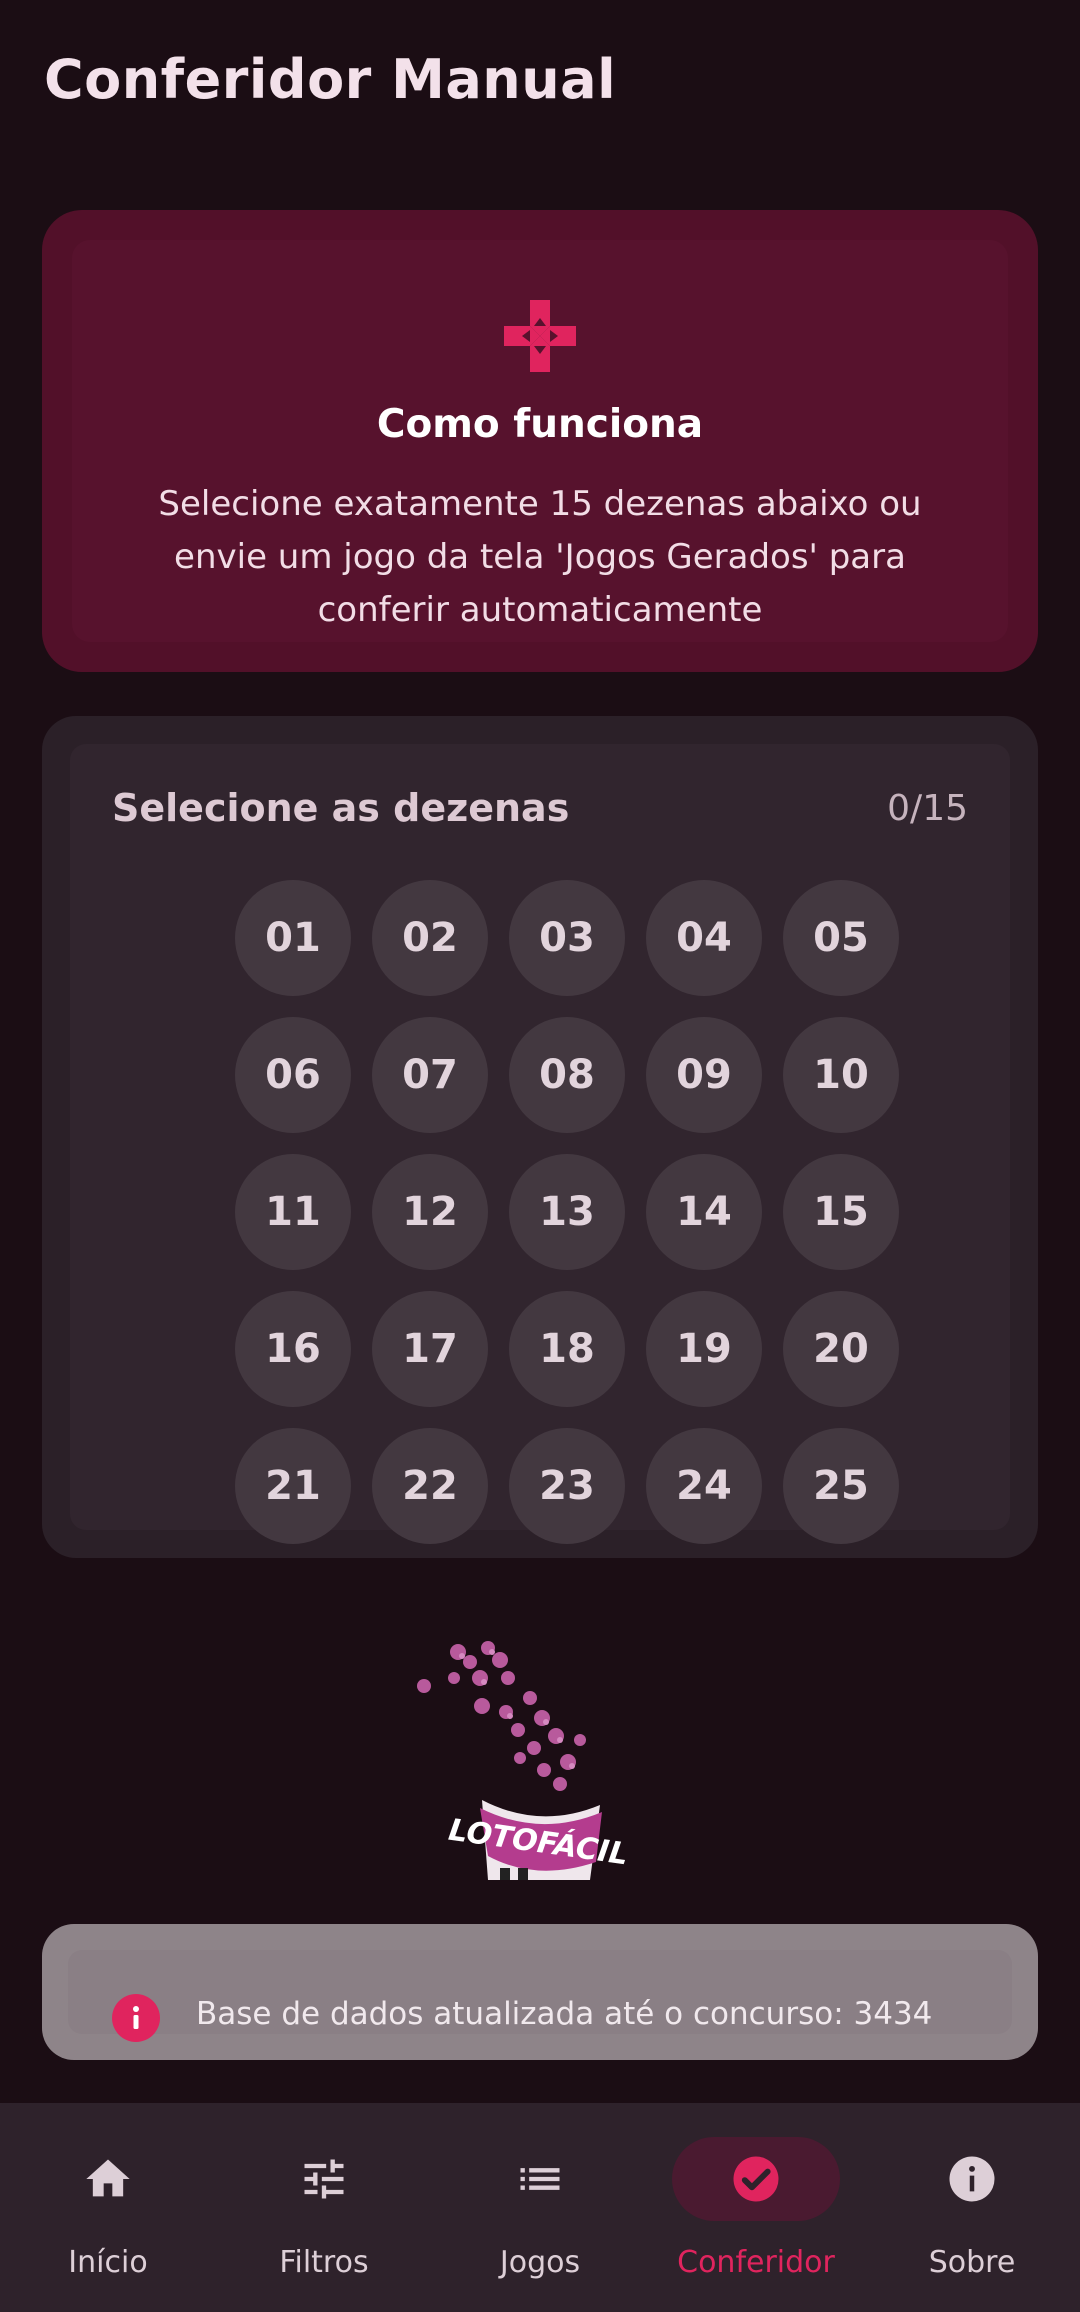 The width and height of the screenshot is (1080, 2312). I want to click on nav-item-conferidor: Conferidor, so click(756, 2207).